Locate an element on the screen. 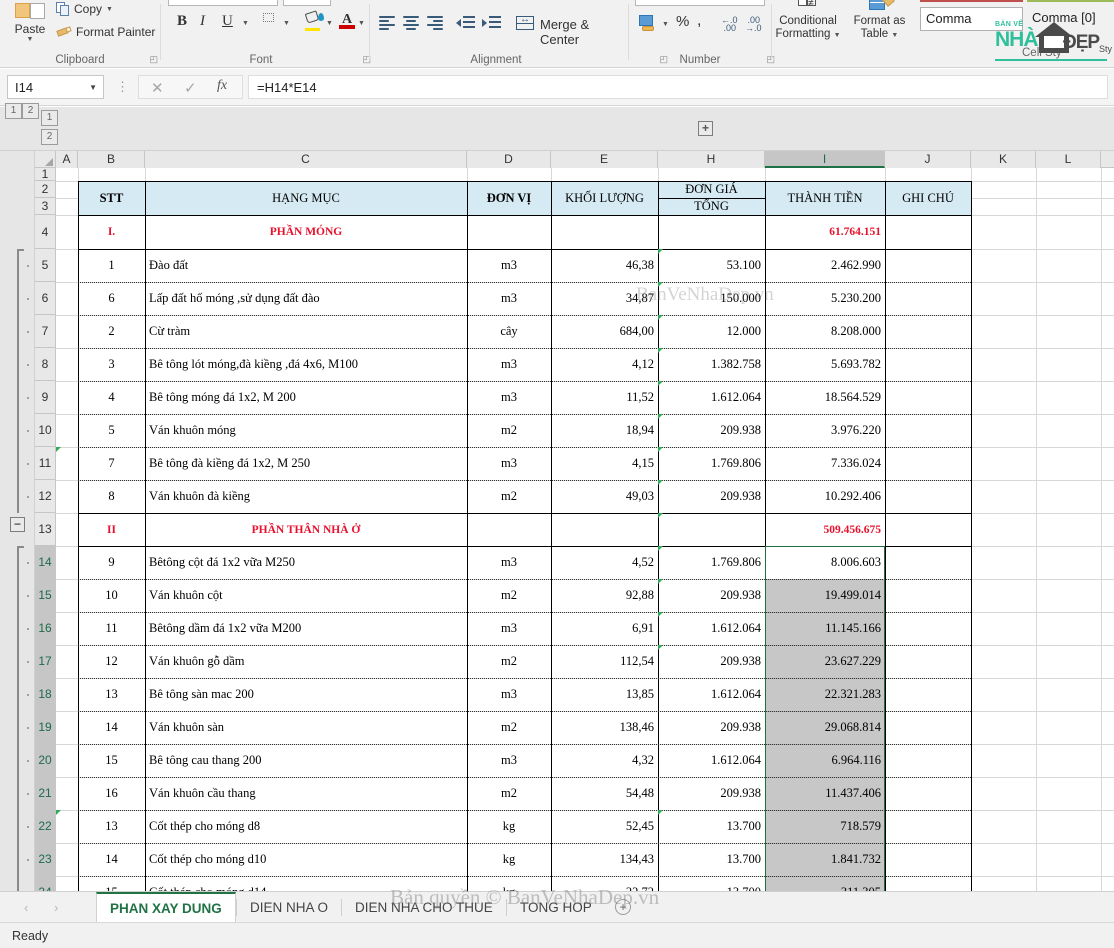  fill-color-icon is located at coordinates (314, 20).